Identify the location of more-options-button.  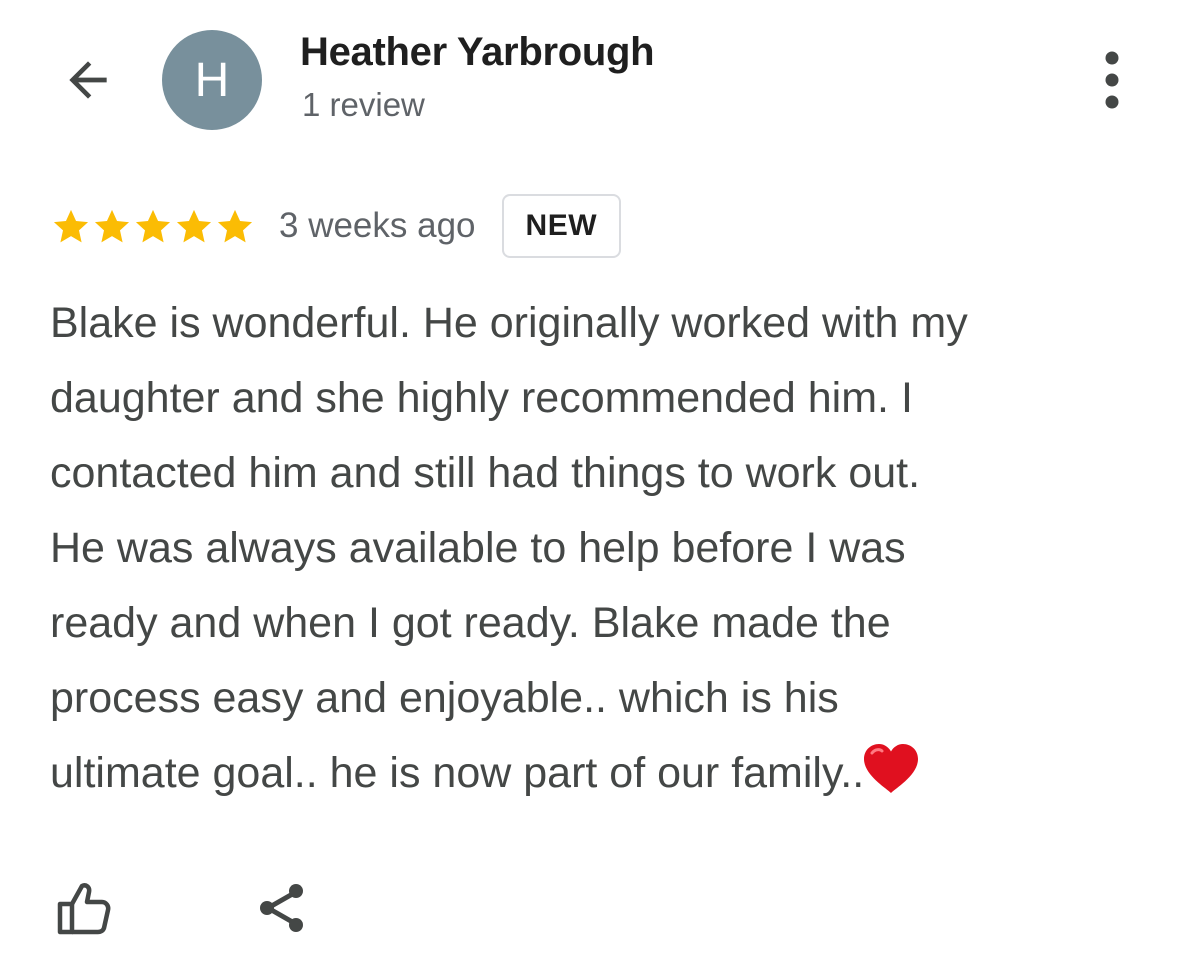
(1112, 80).